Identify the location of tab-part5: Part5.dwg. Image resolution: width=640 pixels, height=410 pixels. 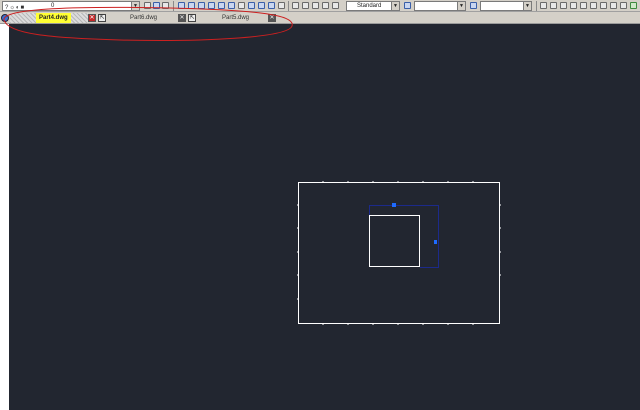
(235, 18).